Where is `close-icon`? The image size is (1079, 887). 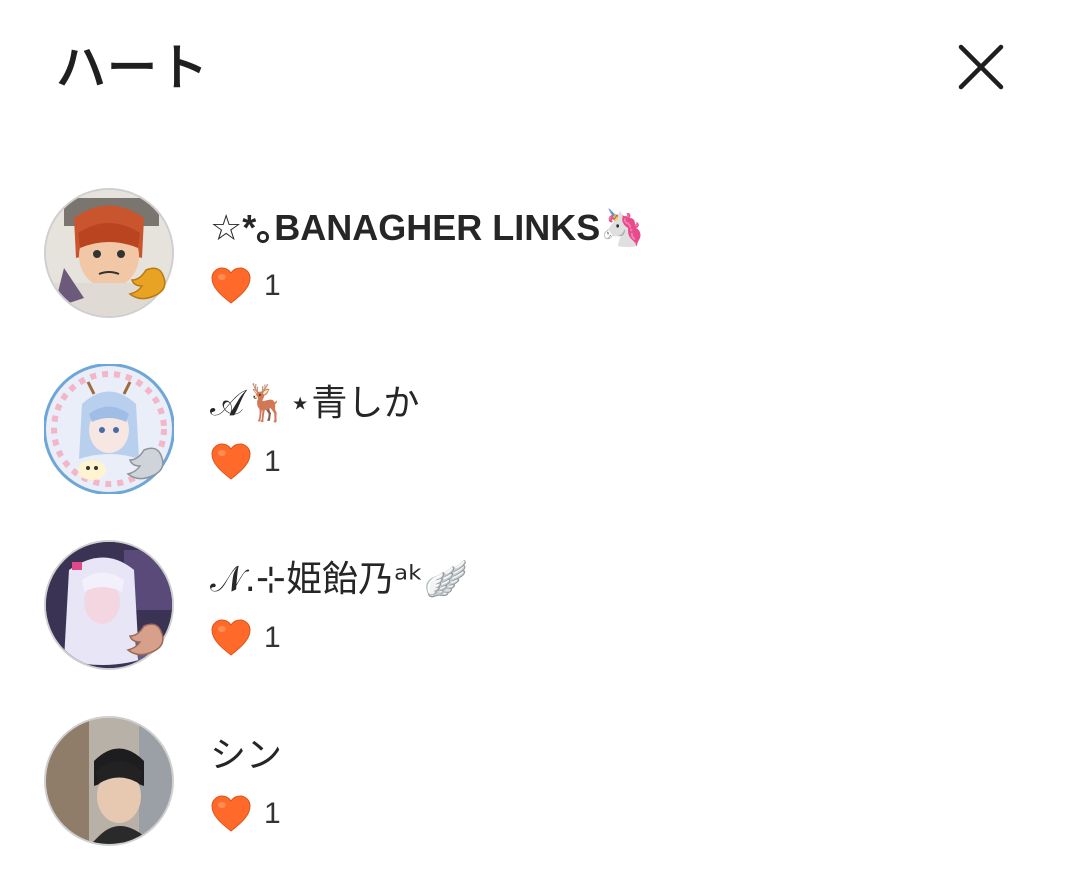
close-icon is located at coordinates (981, 67).